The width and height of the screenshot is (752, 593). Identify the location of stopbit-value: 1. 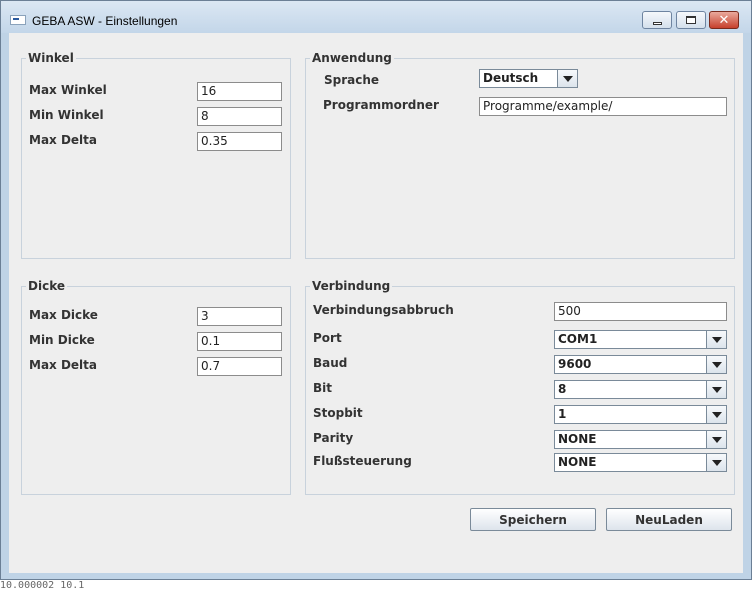
(562, 414).